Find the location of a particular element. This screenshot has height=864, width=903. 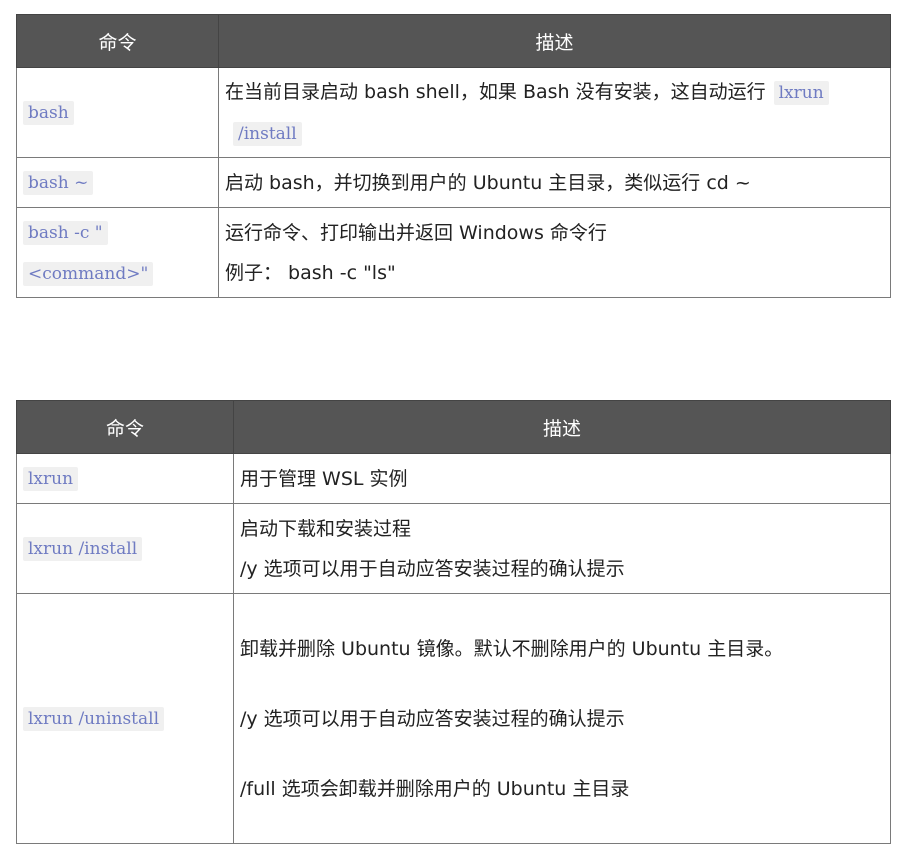

table-row: lxrun 用于管理 WSL 实例 is located at coordinates (453, 478).